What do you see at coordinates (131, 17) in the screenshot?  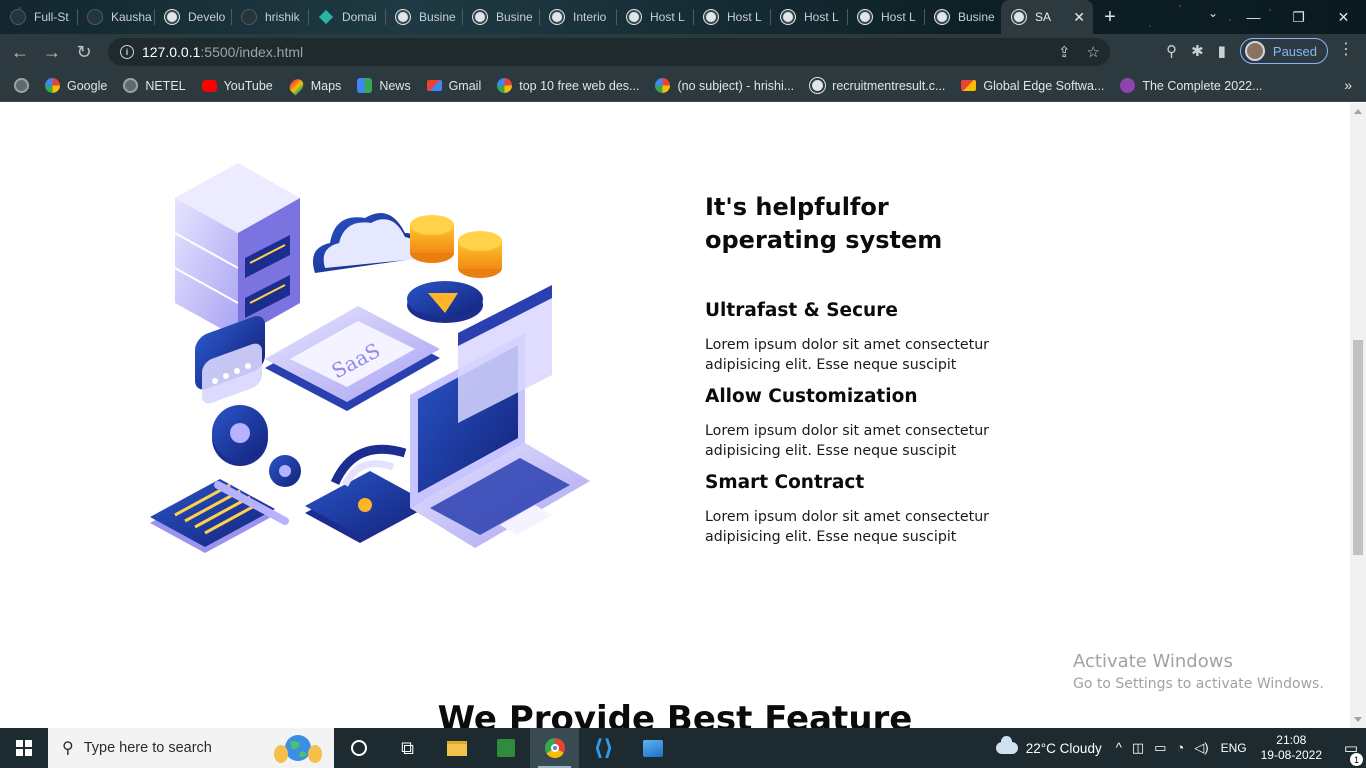 I see `tab-title: Kausha` at bounding box center [131, 17].